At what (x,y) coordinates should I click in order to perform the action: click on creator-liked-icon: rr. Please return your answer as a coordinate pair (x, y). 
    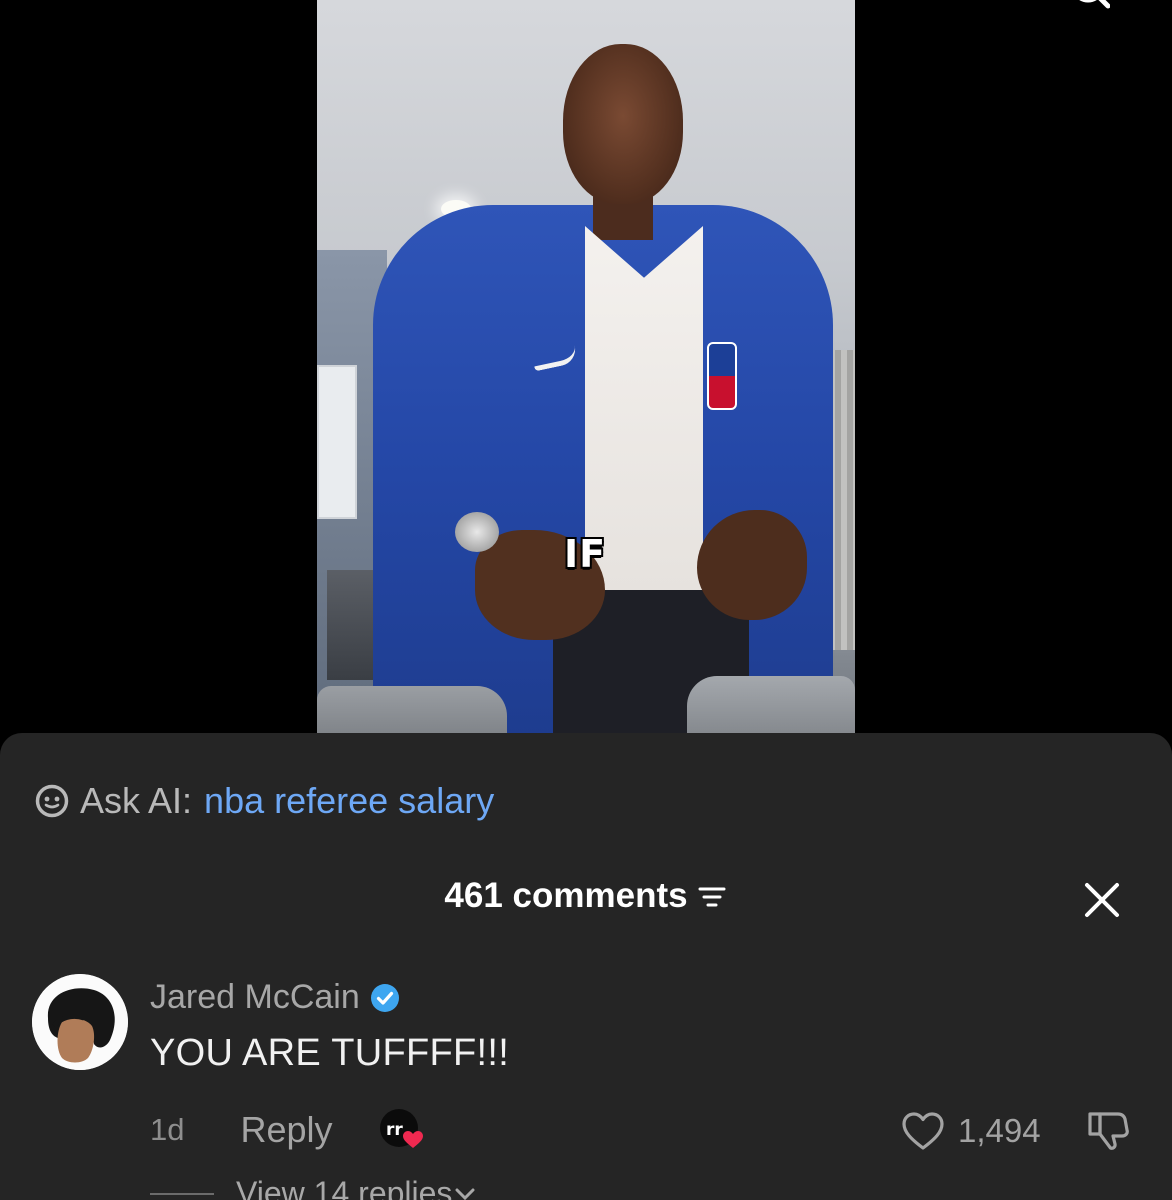
    Looking at the image, I should click on (401, 1128).